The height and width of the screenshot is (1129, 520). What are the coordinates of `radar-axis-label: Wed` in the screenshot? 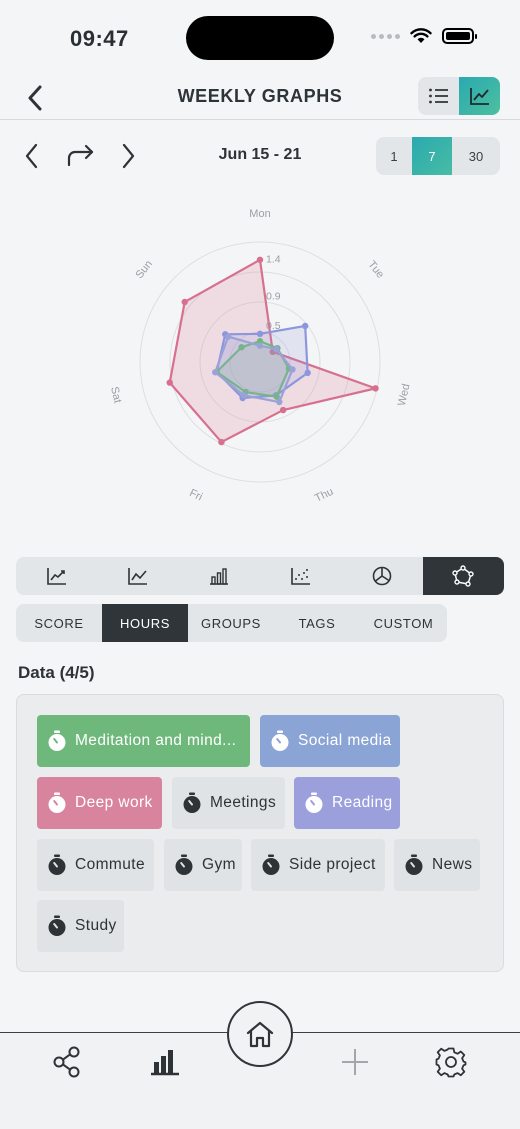 It's located at (404, 395).